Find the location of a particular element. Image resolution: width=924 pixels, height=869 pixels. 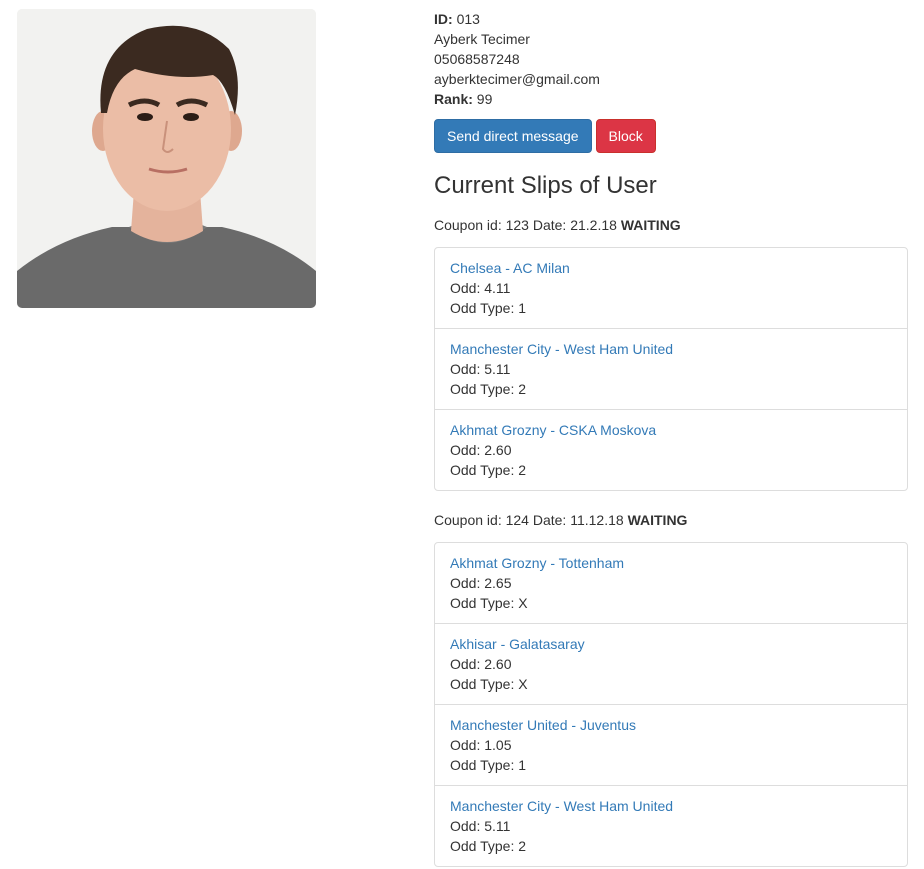

user-id-label: ID: is located at coordinates (443, 19).